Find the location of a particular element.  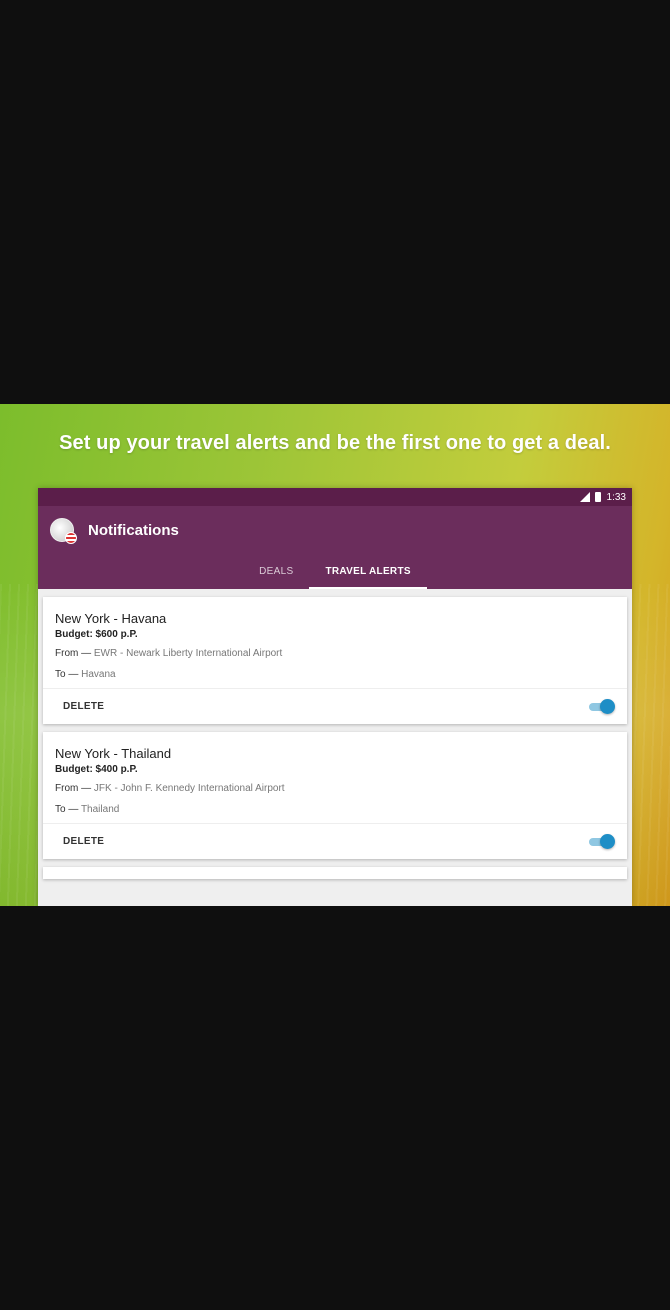

status-bar: 1:33 is located at coordinates (335, 497).